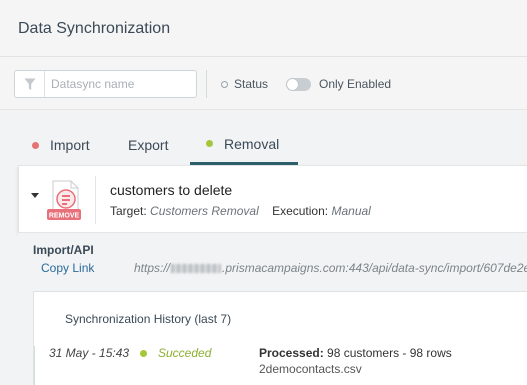 The width and height of the screenshot is (527, 385). What do you see at coordinates (152, 268) in the screenshot?
I see `api-url-prefix: https://` at bounding box center [152, 268].